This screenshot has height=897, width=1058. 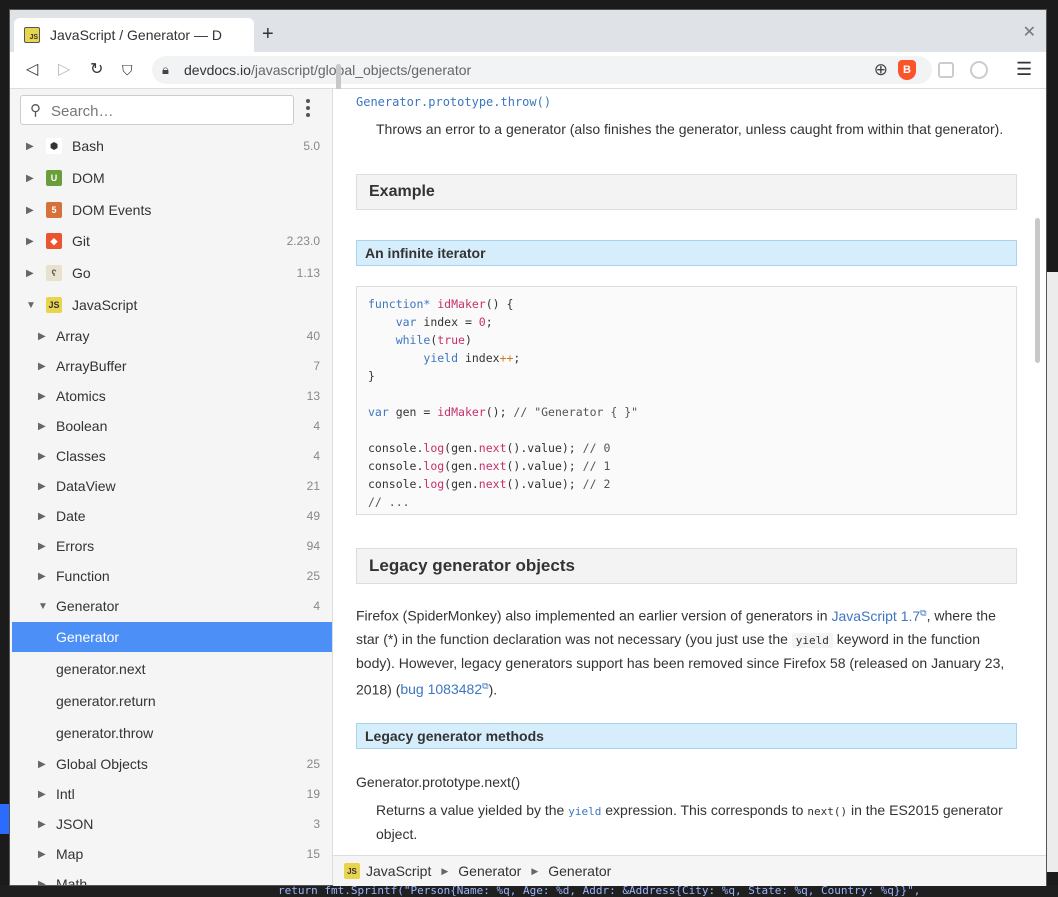 What do you see at coordinates (105, 305) in the screenshot?
I see `sidebar-item-label: JavaScript` at bounding box center [105, 305].